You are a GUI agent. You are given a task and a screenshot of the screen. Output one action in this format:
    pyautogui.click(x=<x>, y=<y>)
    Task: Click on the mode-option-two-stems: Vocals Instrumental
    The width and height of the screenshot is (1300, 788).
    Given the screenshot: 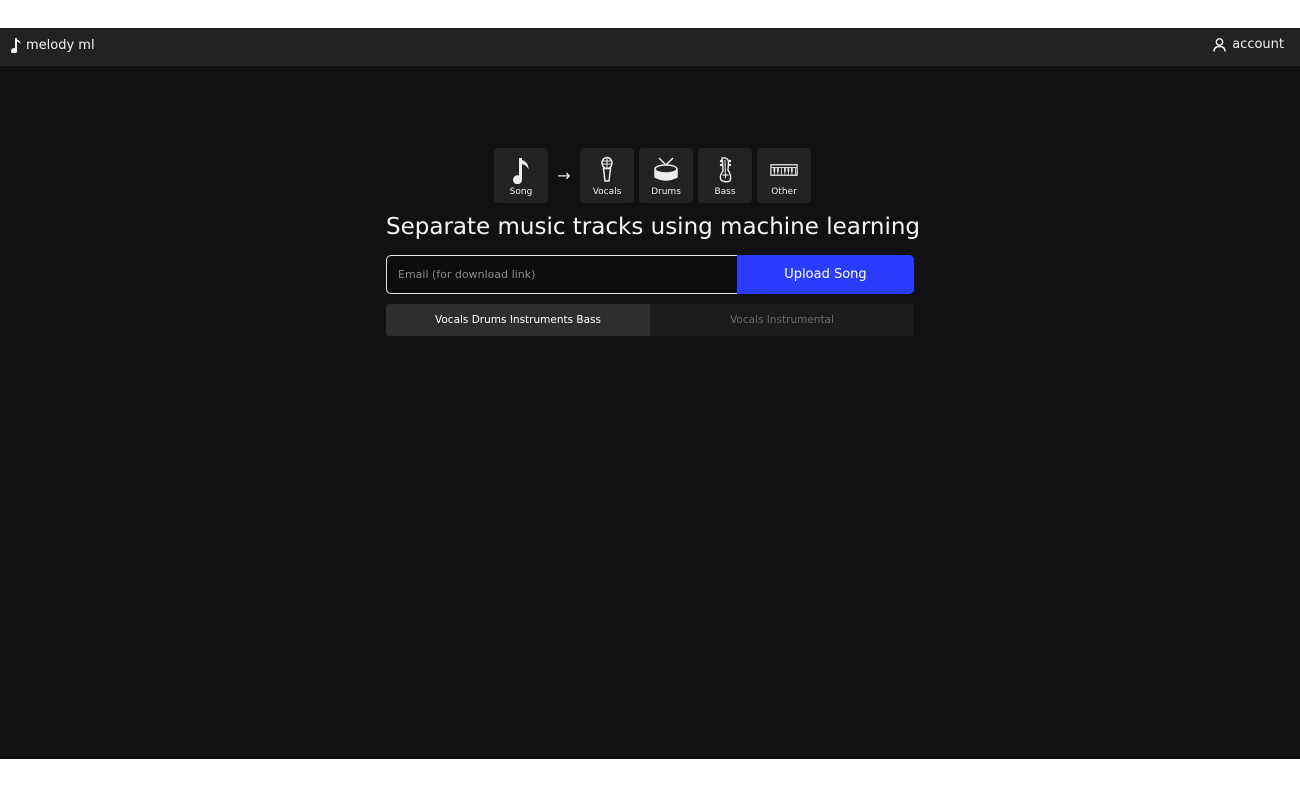 What is the action you would take?
    pyautogui.click(x=782, y=320)
    